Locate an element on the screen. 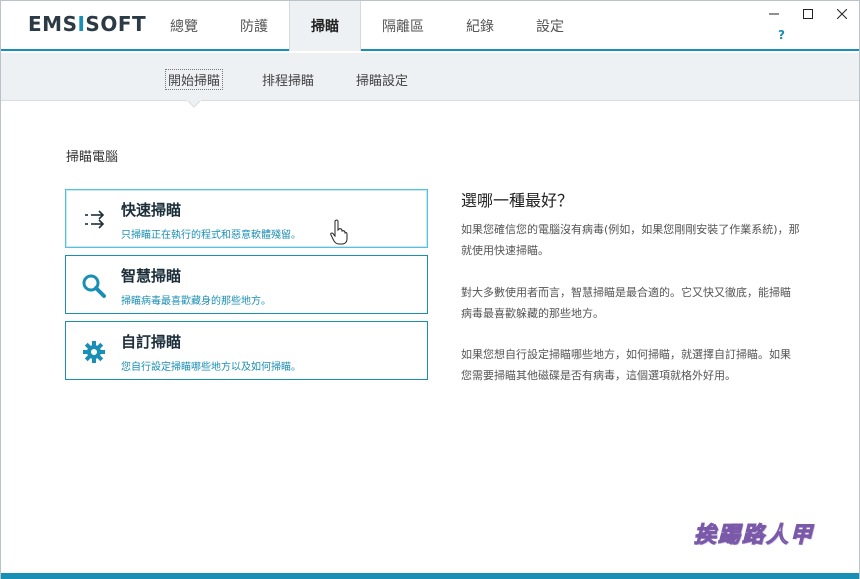 This screenshot has width=860, height=579. watermark: 挨踢路人甲 is located at coordinates (754, 535).